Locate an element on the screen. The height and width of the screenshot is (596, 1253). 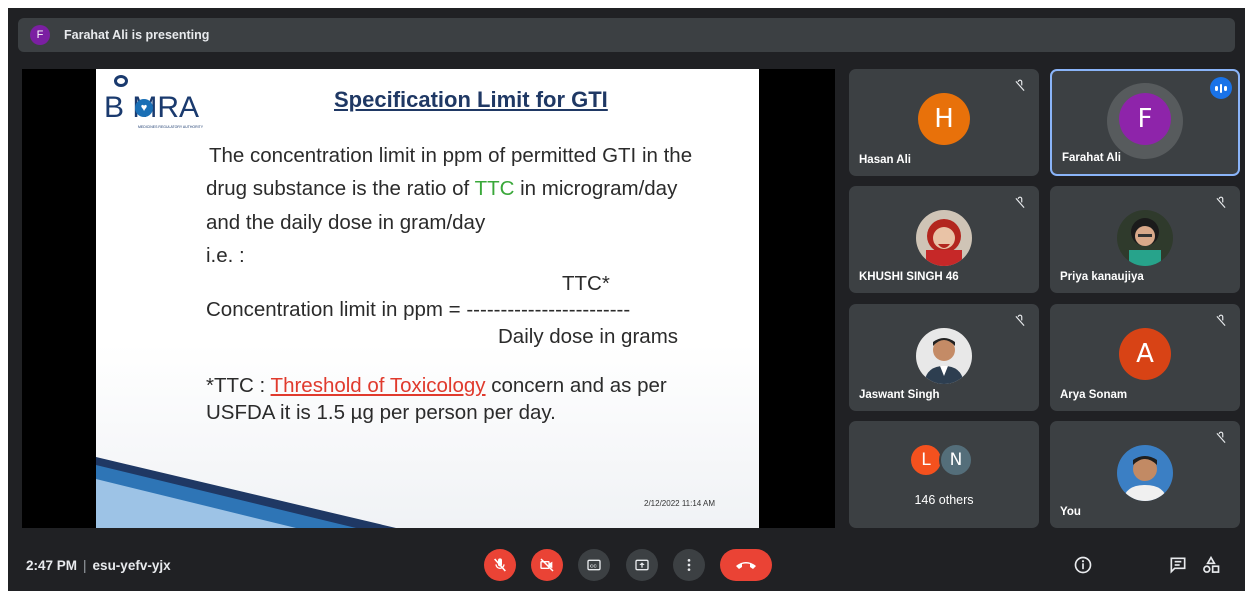
participant-tile-jaswant: Jaswant Singh is located at coordinates (944, 357).